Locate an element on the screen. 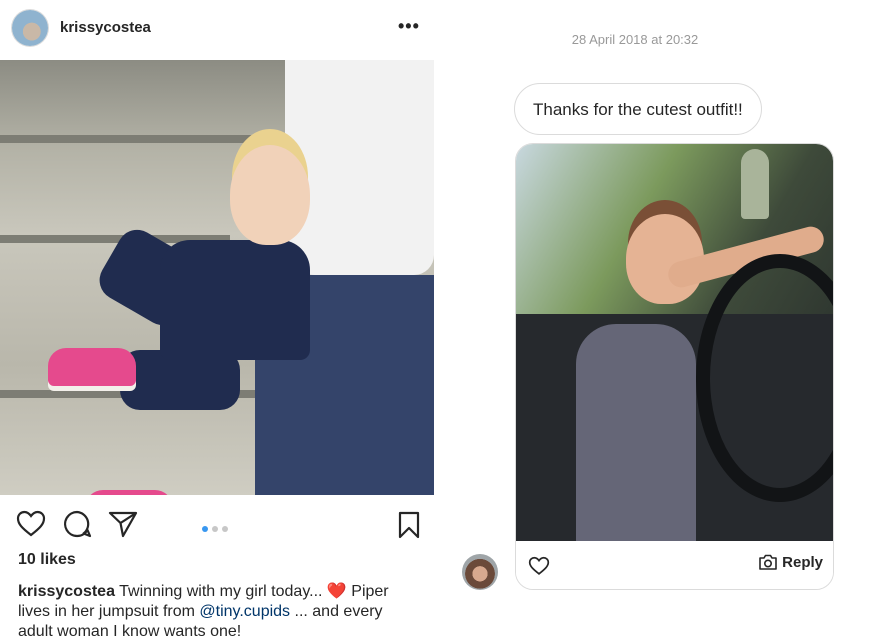  carousel-indicator is located at coordinates (217, 528).